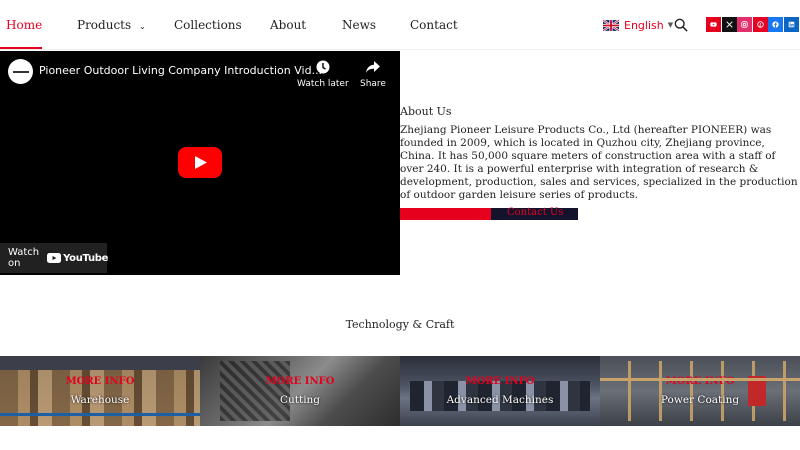 This screenshot has width=800, height=450. Describe the element at coordinates (373, 84) in the screenshot. I see `share-label: Share` at that location.